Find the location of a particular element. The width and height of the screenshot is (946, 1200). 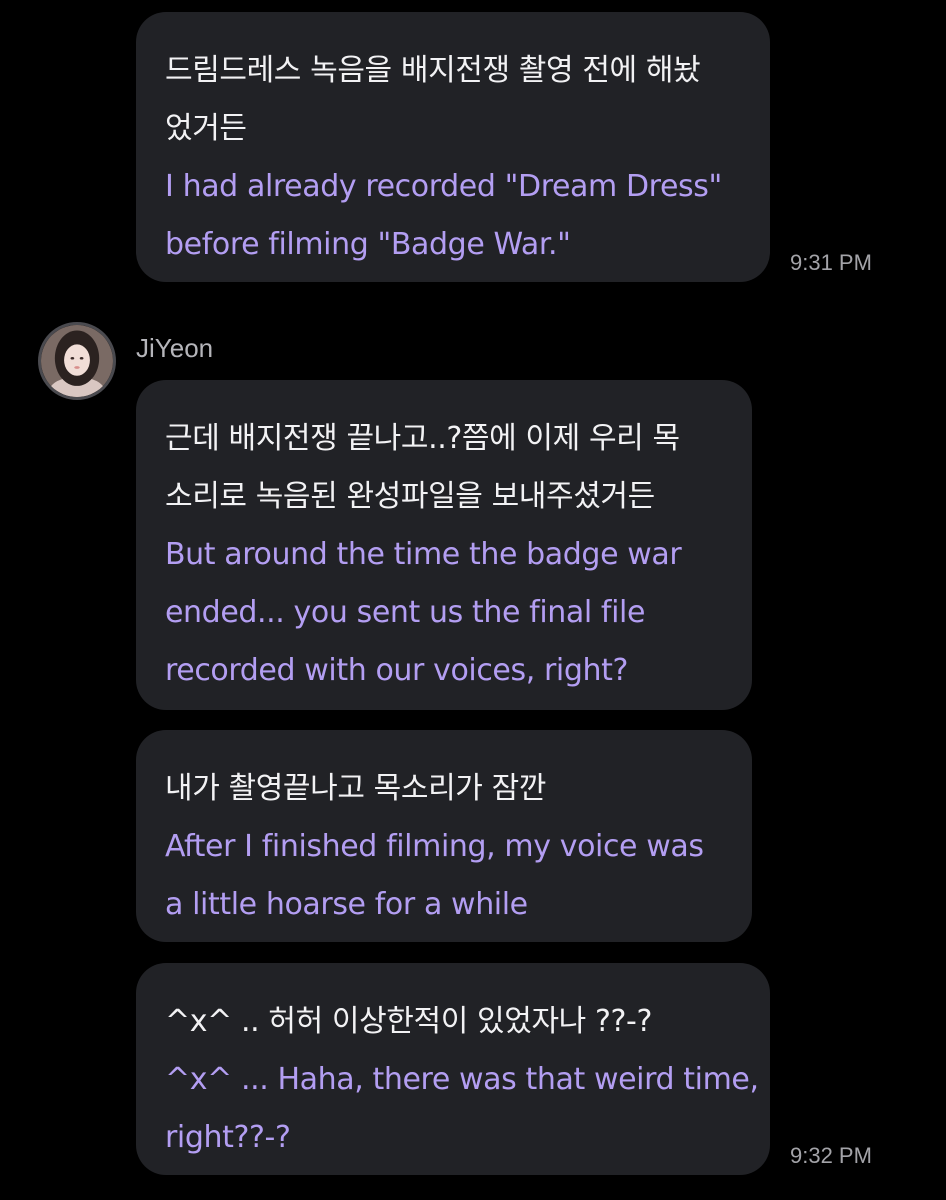

message-translation-text: After I finished filming, my voice was is located at coordinates (434, 846).